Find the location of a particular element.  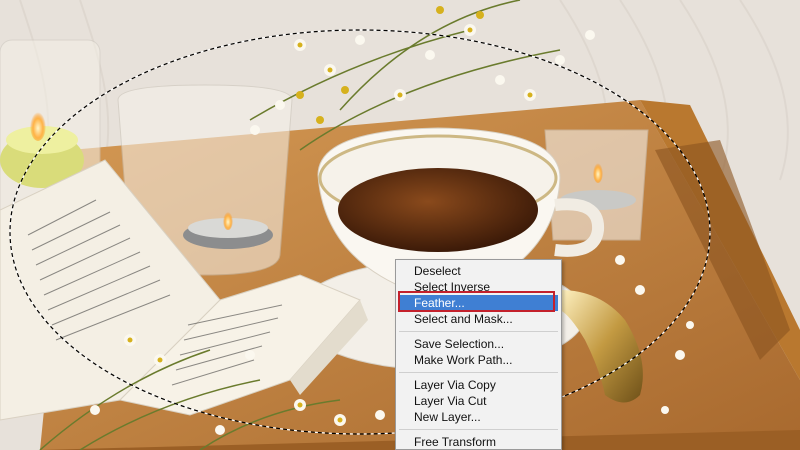

menu-item-deselect: Deselect is located at coordinates (478, 271).